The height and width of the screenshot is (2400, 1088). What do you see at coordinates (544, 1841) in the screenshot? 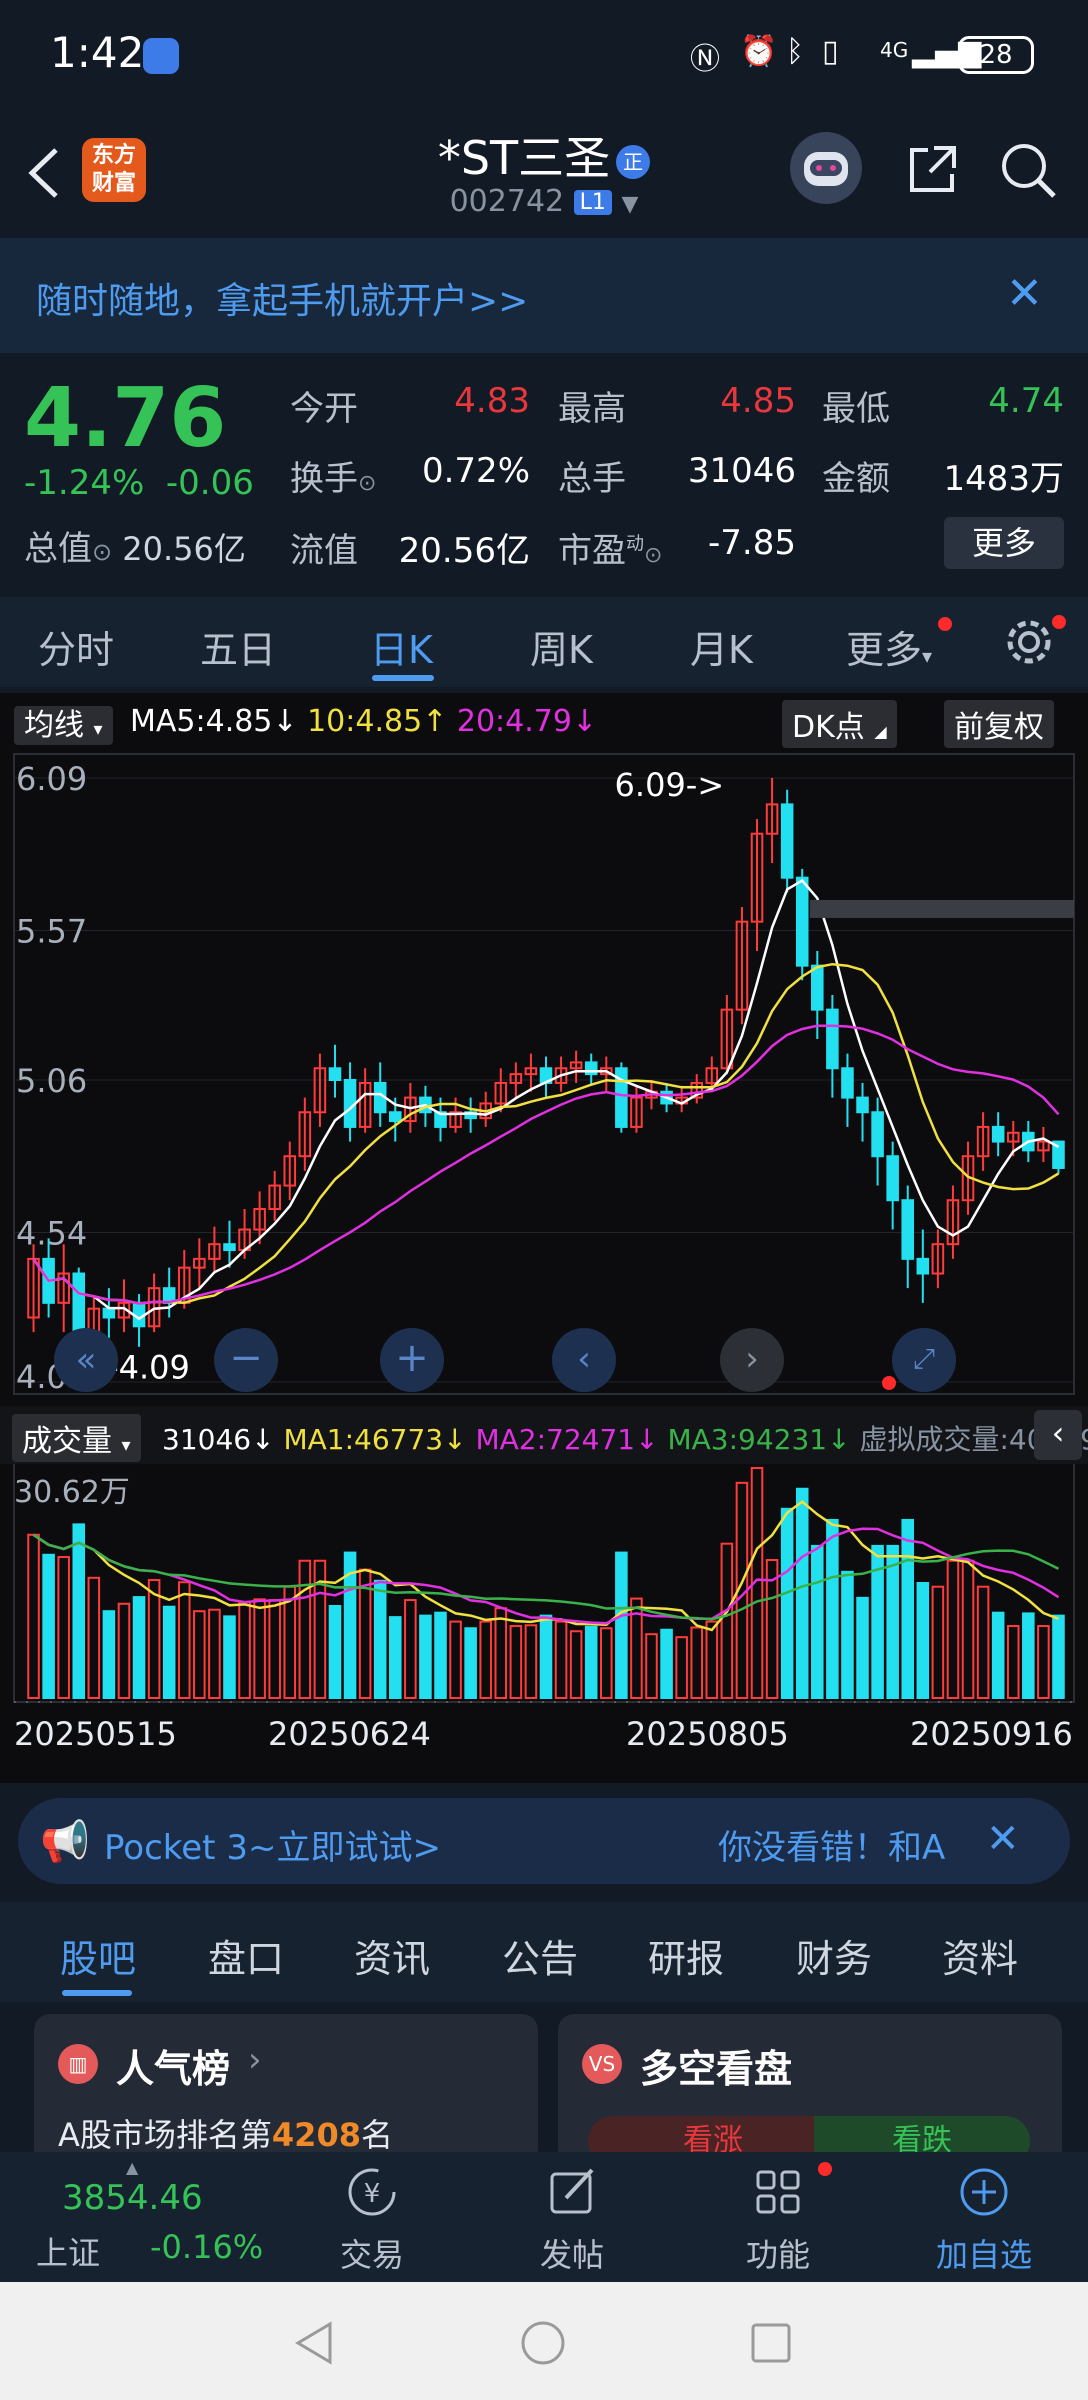
I see `promo-bar: 📢 Pocket 3~立即试试> 你没看错！和A ✕` at bounding box center [544, 1841].